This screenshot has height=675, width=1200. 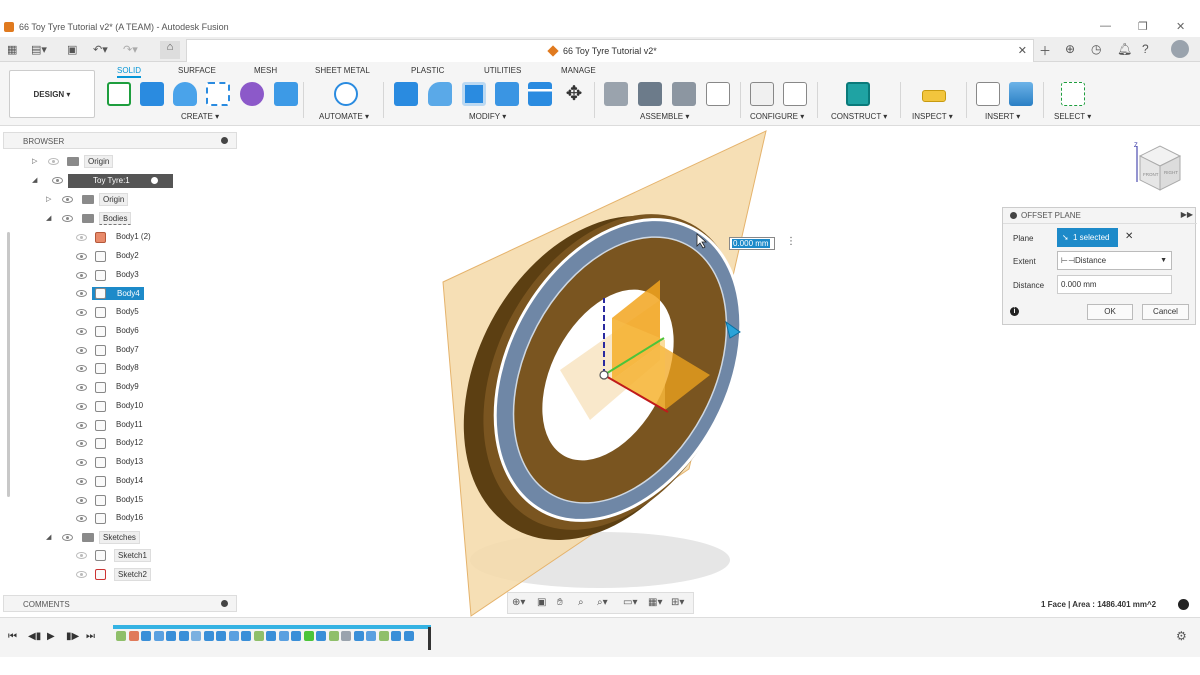 What do you see at coordinates (427, 70) in the screenshot?
I see `tab-plastic: PLASTIC` at bounding box center [427, 70].